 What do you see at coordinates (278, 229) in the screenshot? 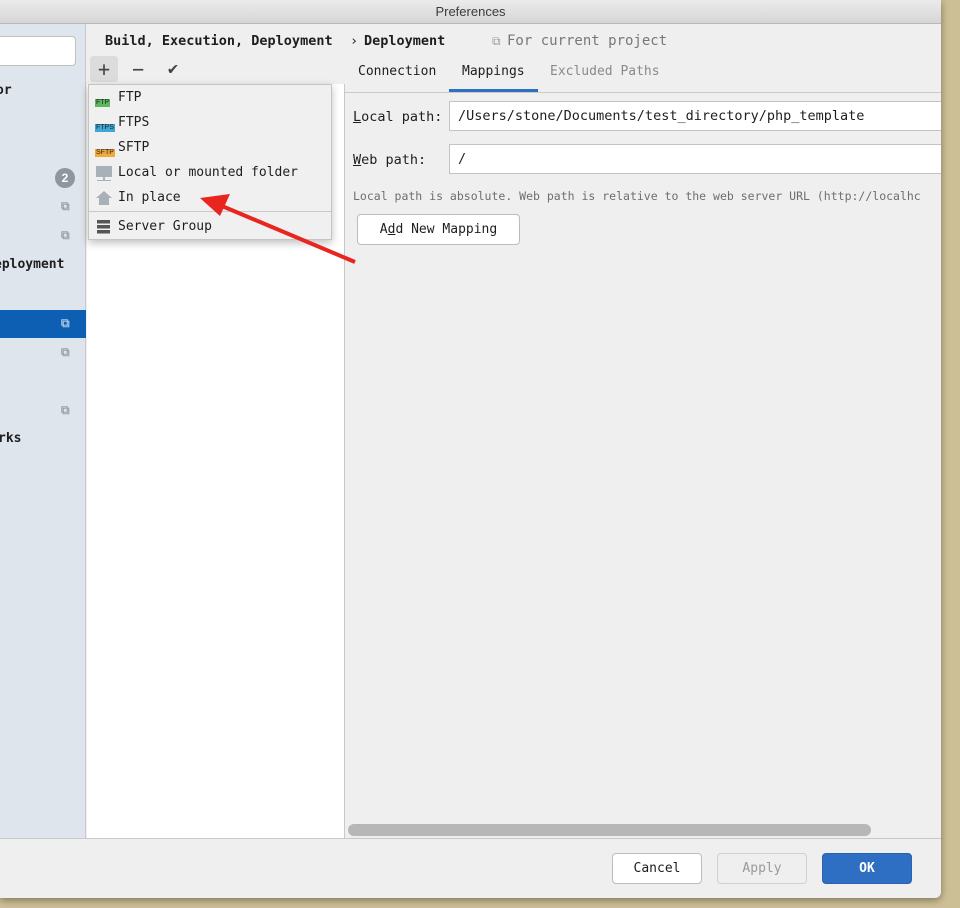
I see `annotation-arrow` at bounding box center [278, 229].